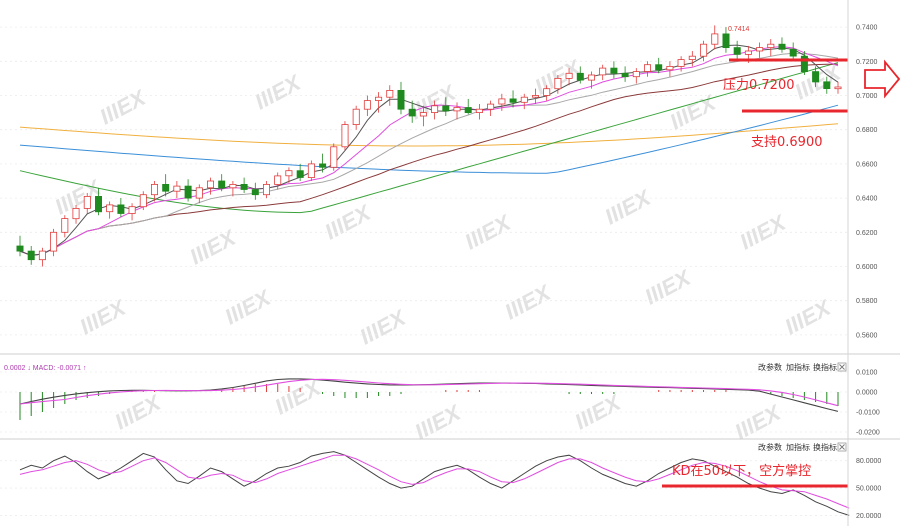  Describe the element at coordinates (867, 373) in the screenshot. I see `macd-tick-label: 0.0100` at that location.